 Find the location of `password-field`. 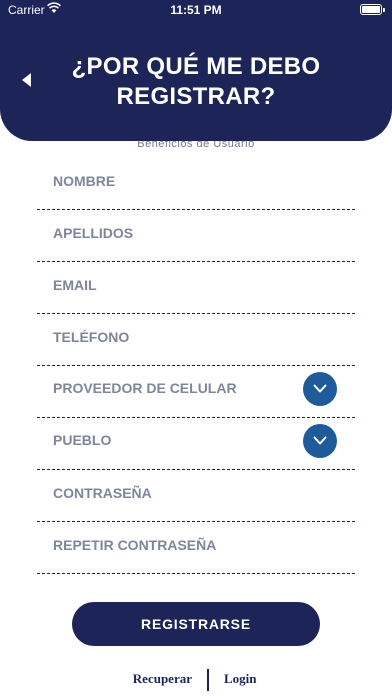

password-field is located at coordinates (196, 496).